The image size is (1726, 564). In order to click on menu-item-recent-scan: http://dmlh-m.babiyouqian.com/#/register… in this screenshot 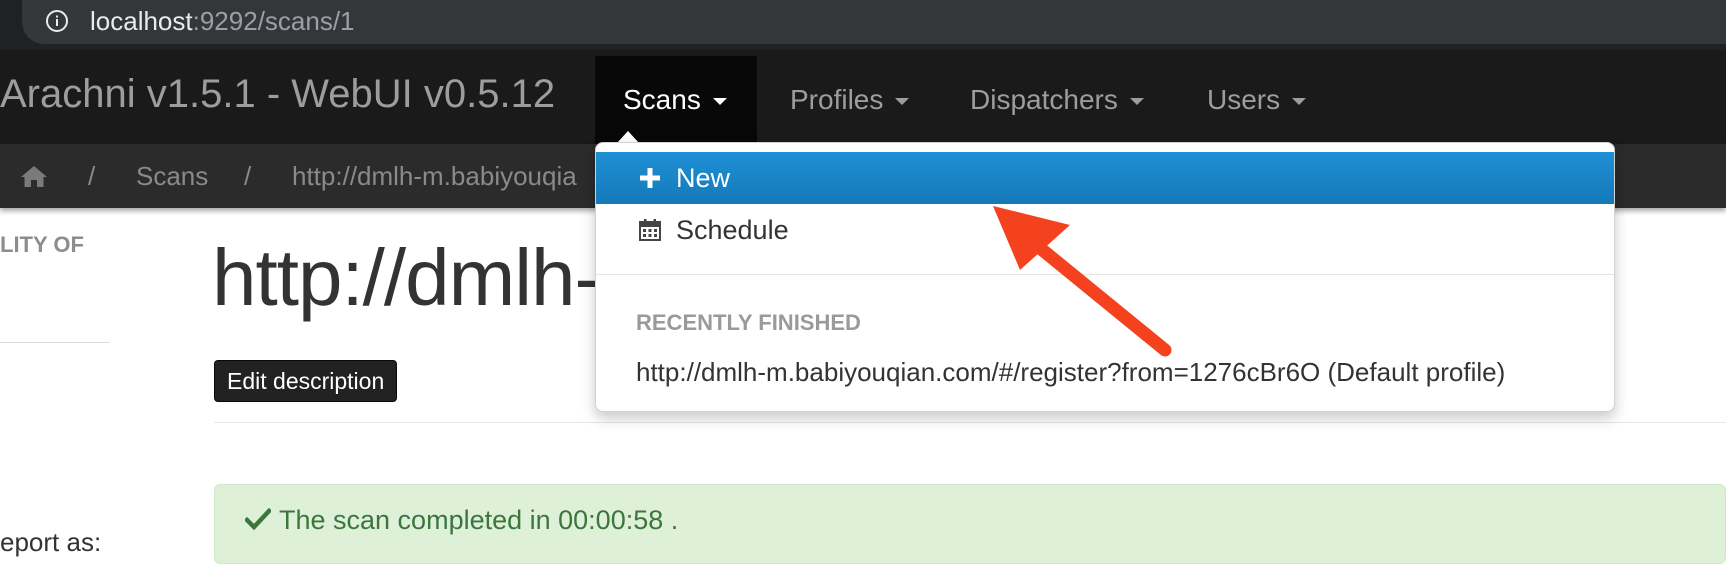, I will do `click(1070, 372)`.